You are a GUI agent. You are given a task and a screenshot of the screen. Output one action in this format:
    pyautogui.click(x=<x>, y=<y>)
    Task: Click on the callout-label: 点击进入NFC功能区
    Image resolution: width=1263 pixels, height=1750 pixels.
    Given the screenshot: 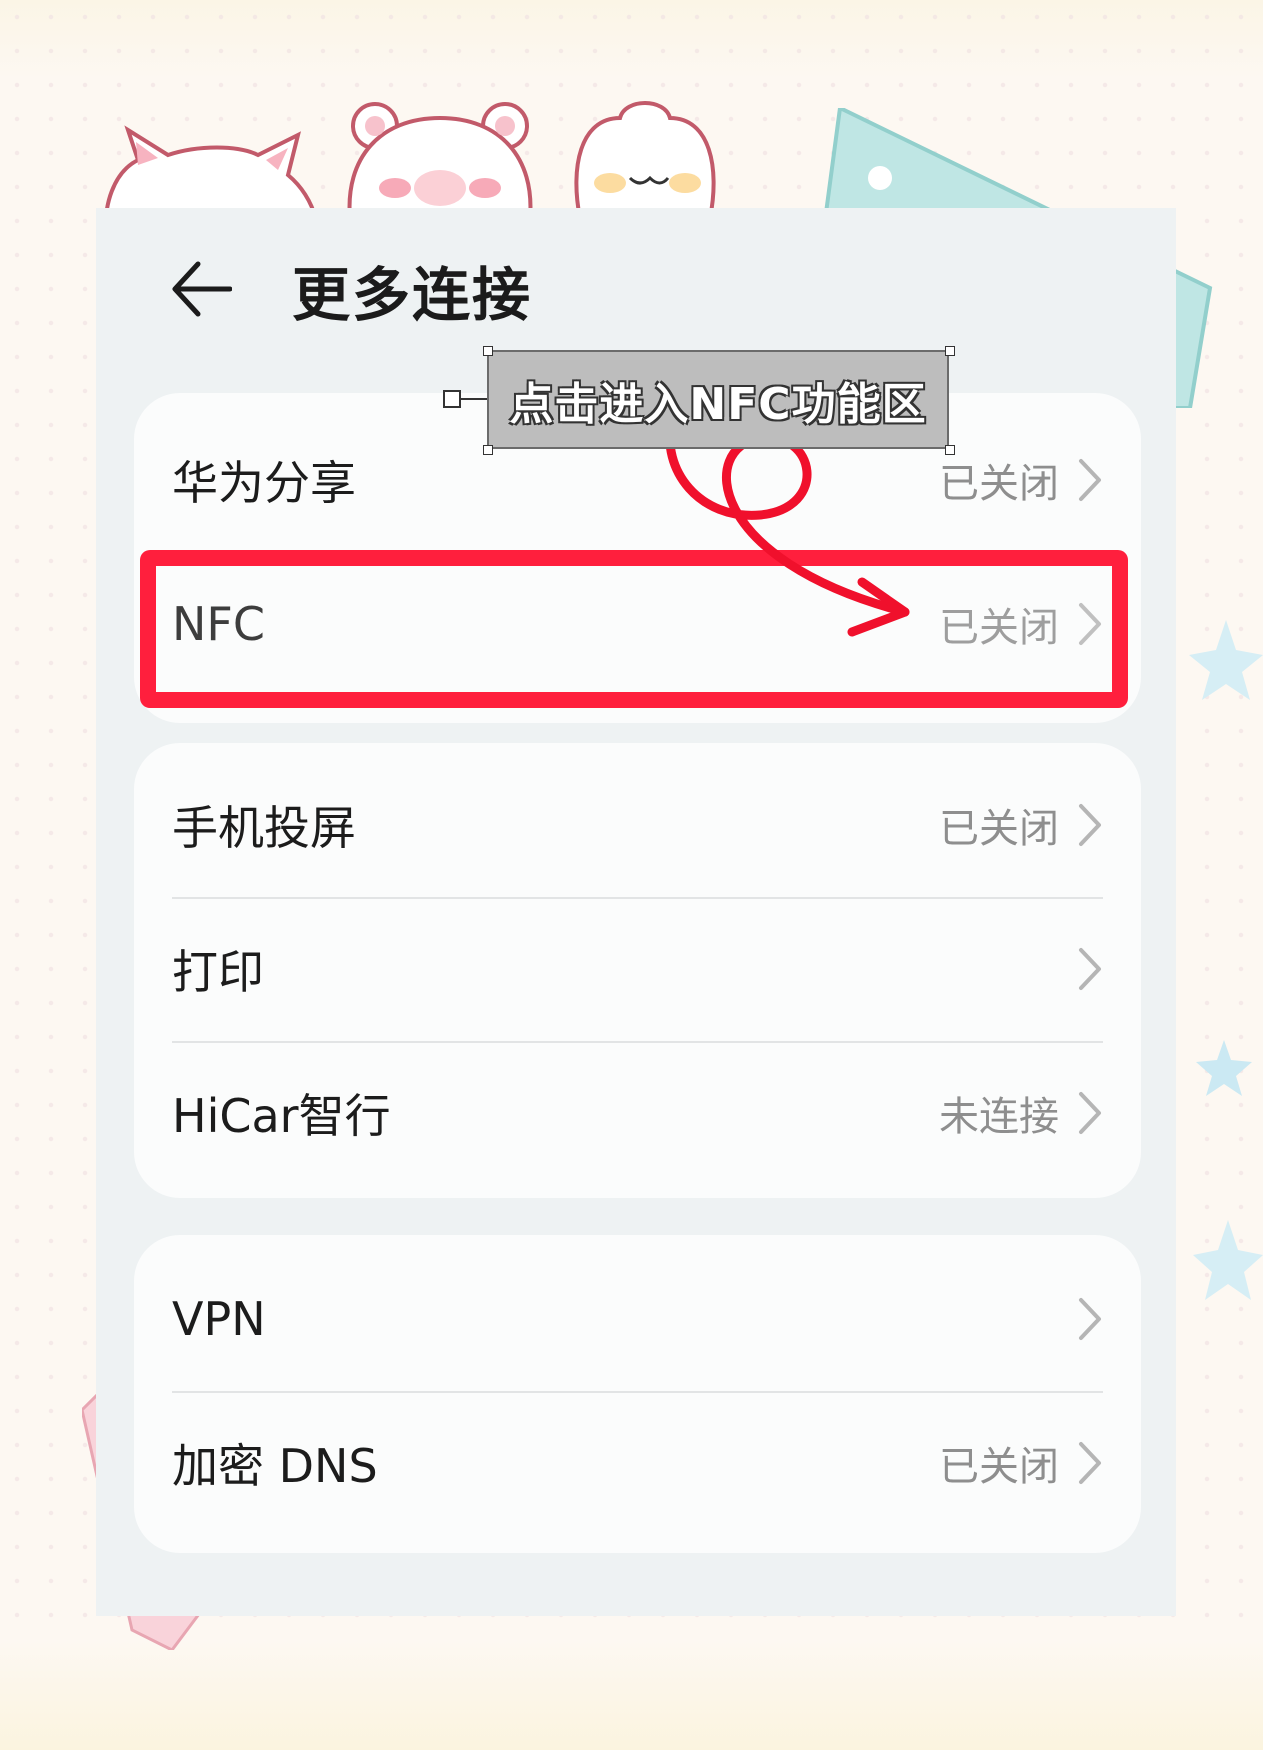 What is the action you would take?
    pyautogui.click(x=718, y=399)
    